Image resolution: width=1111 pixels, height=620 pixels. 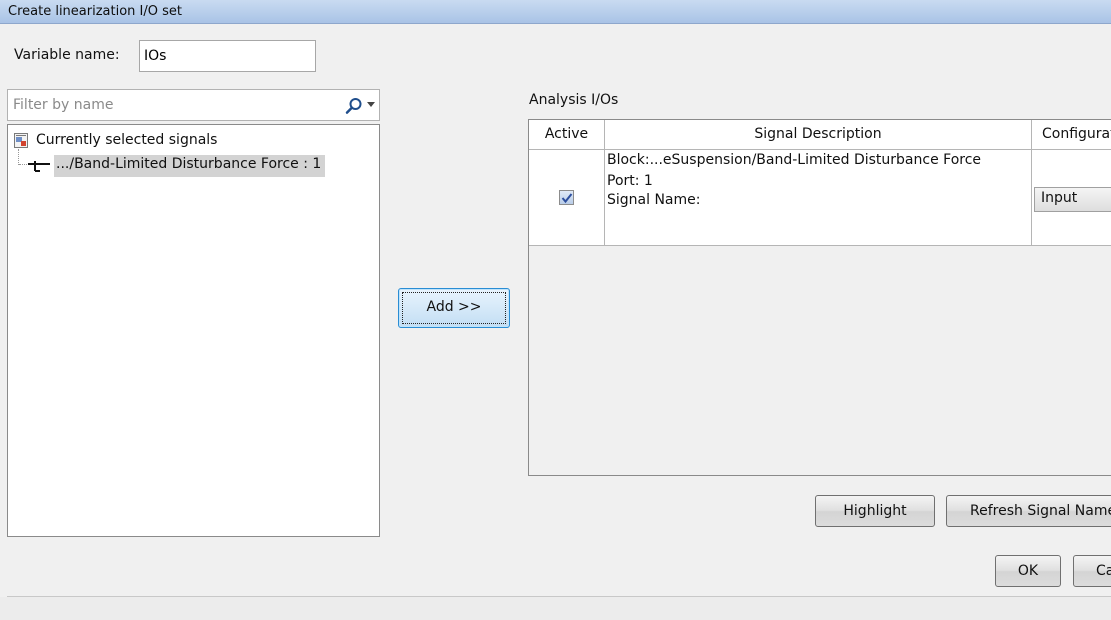 What do you see at coordinates (1092, 571) in the screenshot?
I see `cancel-button: Cancel` at bounding box center [1092, 571].